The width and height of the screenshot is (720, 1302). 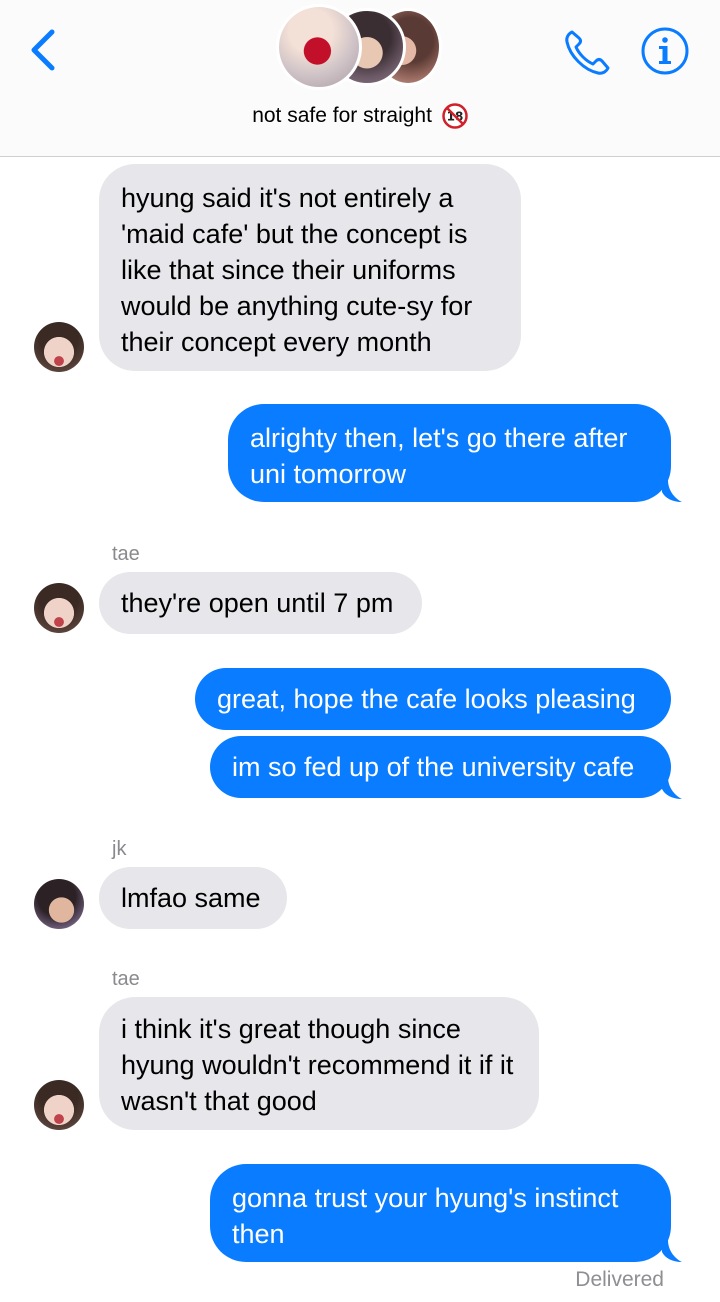 I want to click on outgoing-message: gonna trust your hyung's instinct then, so click(x=440, y=1213).